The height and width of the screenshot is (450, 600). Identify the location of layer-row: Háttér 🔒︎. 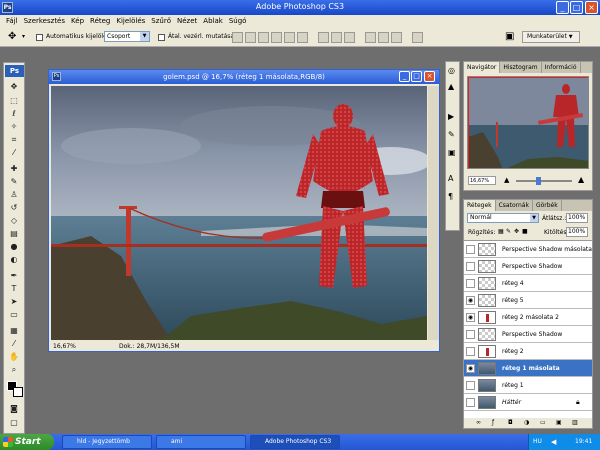
(528, 402).